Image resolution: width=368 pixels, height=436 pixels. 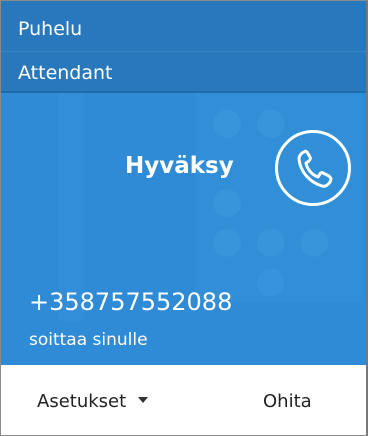 What do you see at coordinates (50, 29) in the screenshot?
I see `header-title: Puhelu` at bounding box center [50, 29].